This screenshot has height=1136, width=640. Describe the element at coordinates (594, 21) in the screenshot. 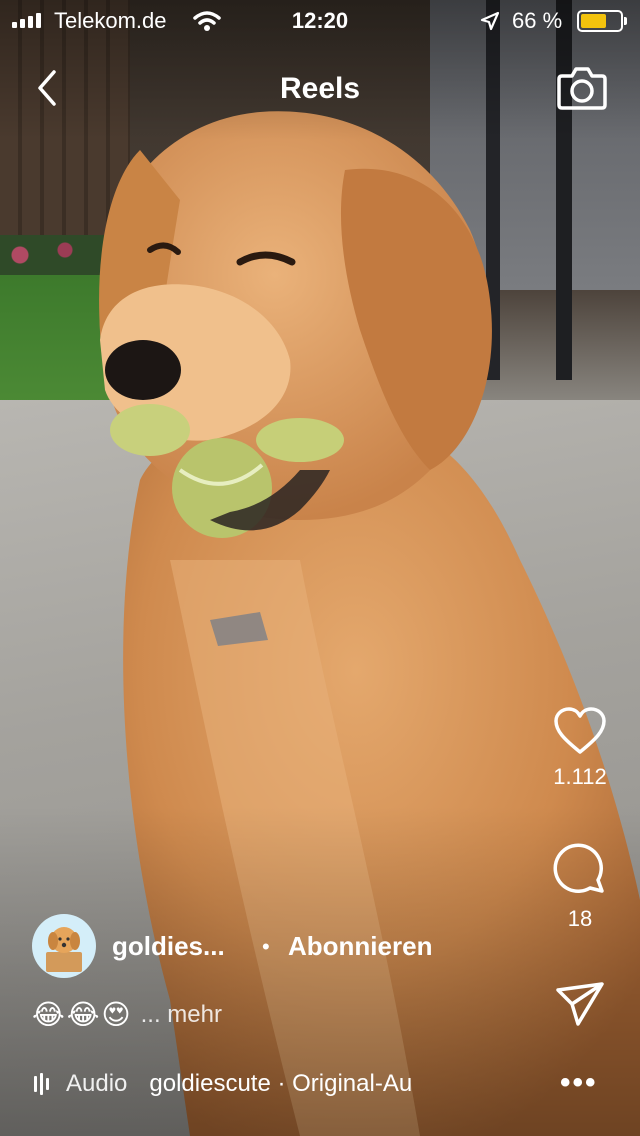

I see `battery-fill` at that location.